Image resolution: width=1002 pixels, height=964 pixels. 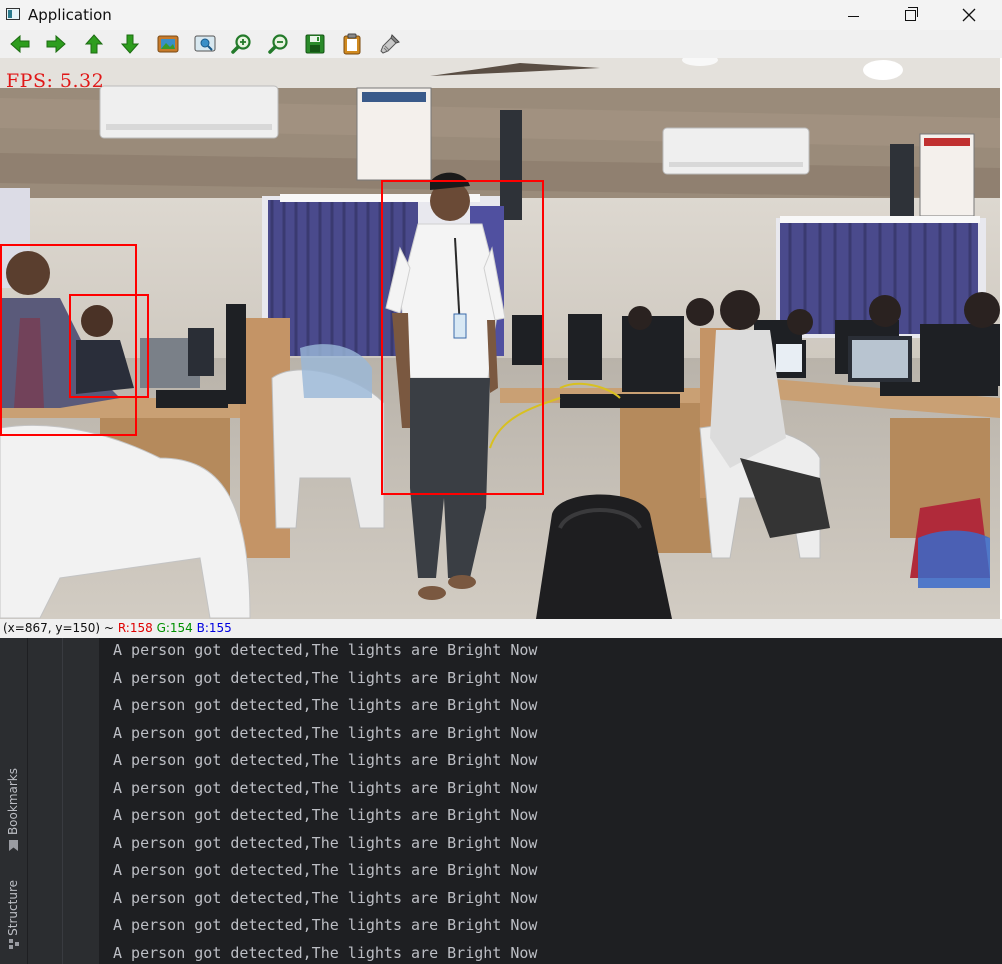 I want to click on pan-right-icon, so click(x=56, y=44).